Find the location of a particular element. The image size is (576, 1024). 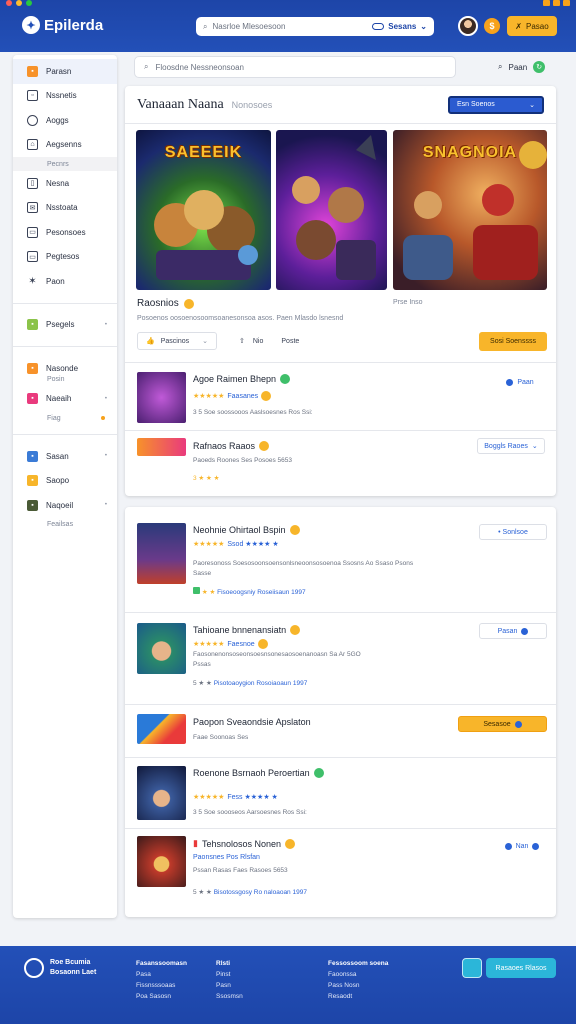

list-item-tag: Nan is located at coordinates (522, 846).